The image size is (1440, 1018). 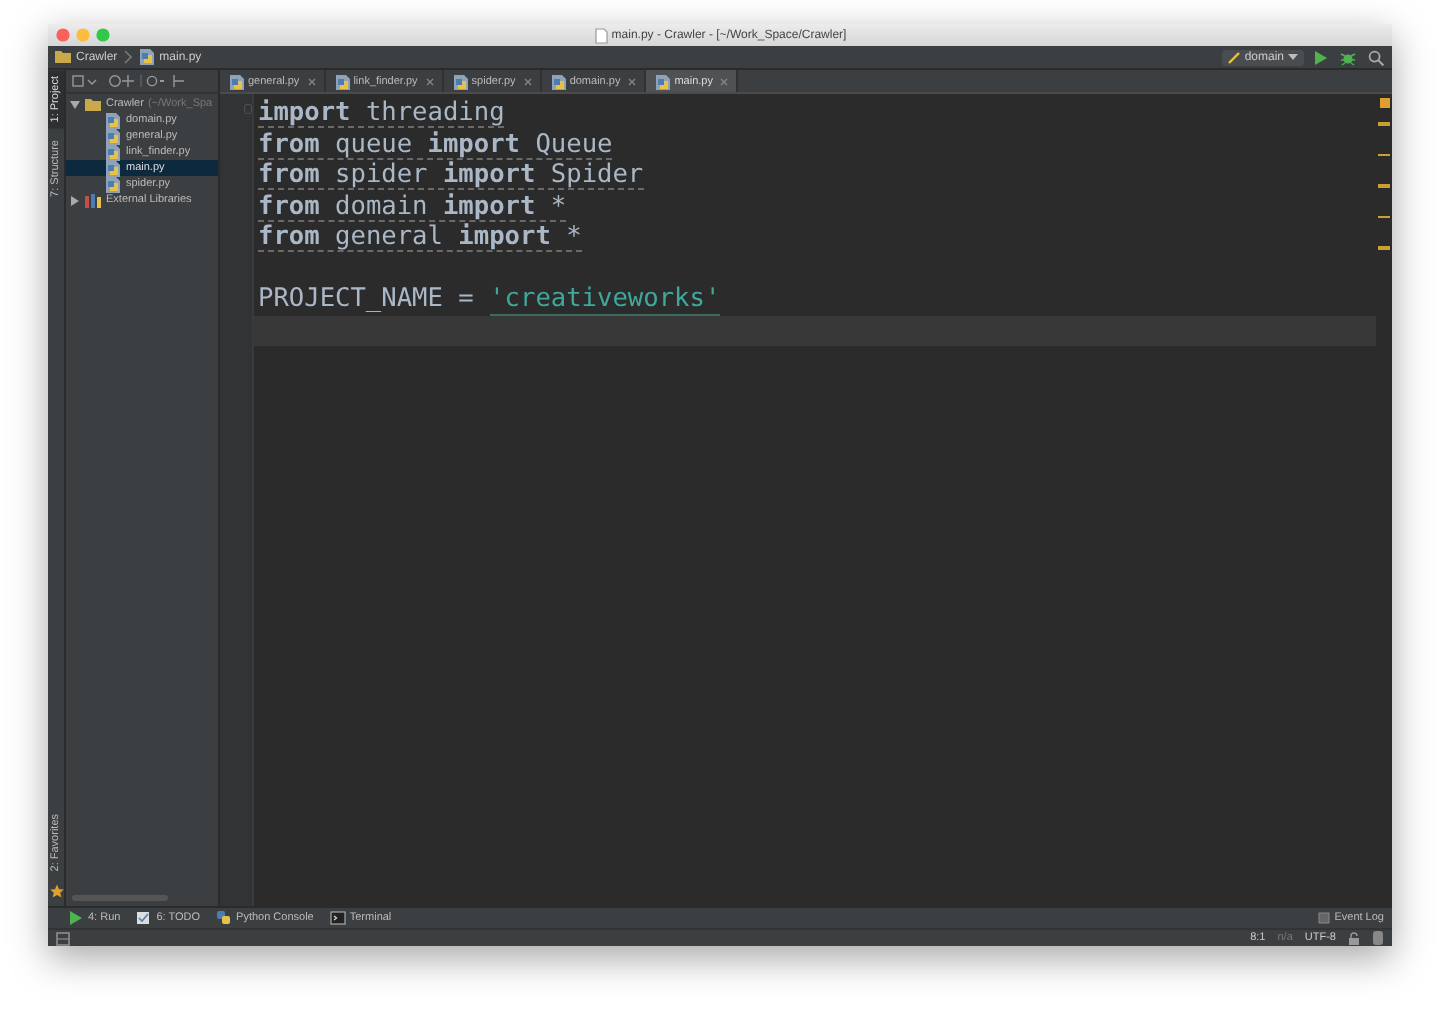 I want to click on debug-button, so click(x=1348, y=57).